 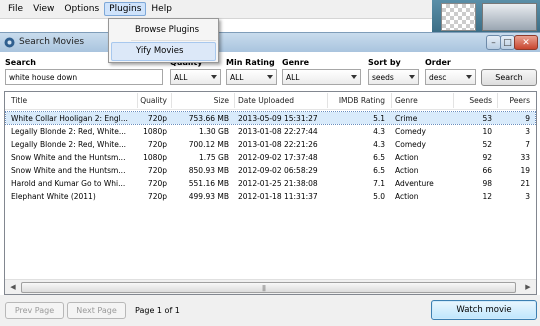 What do you see at coordinates (81, 9) in the screenshot?
I see `menu-options: Options` at bounding box center [81, 9].